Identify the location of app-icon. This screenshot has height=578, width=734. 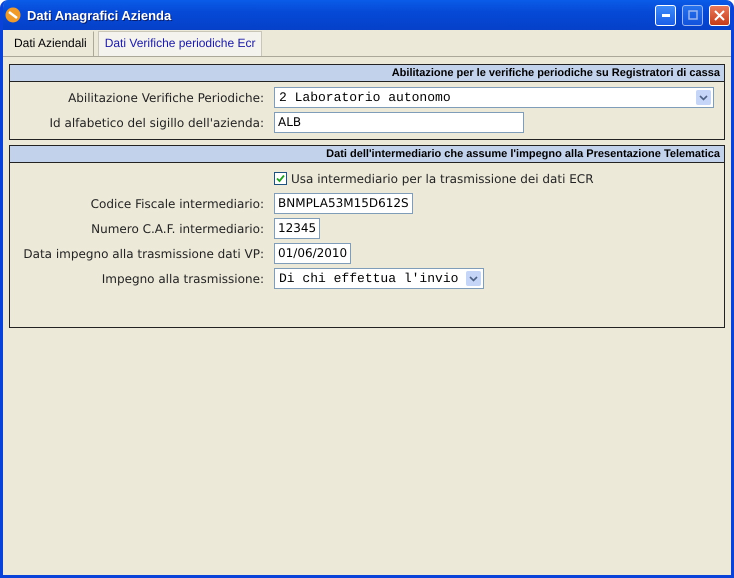
(13, 15).